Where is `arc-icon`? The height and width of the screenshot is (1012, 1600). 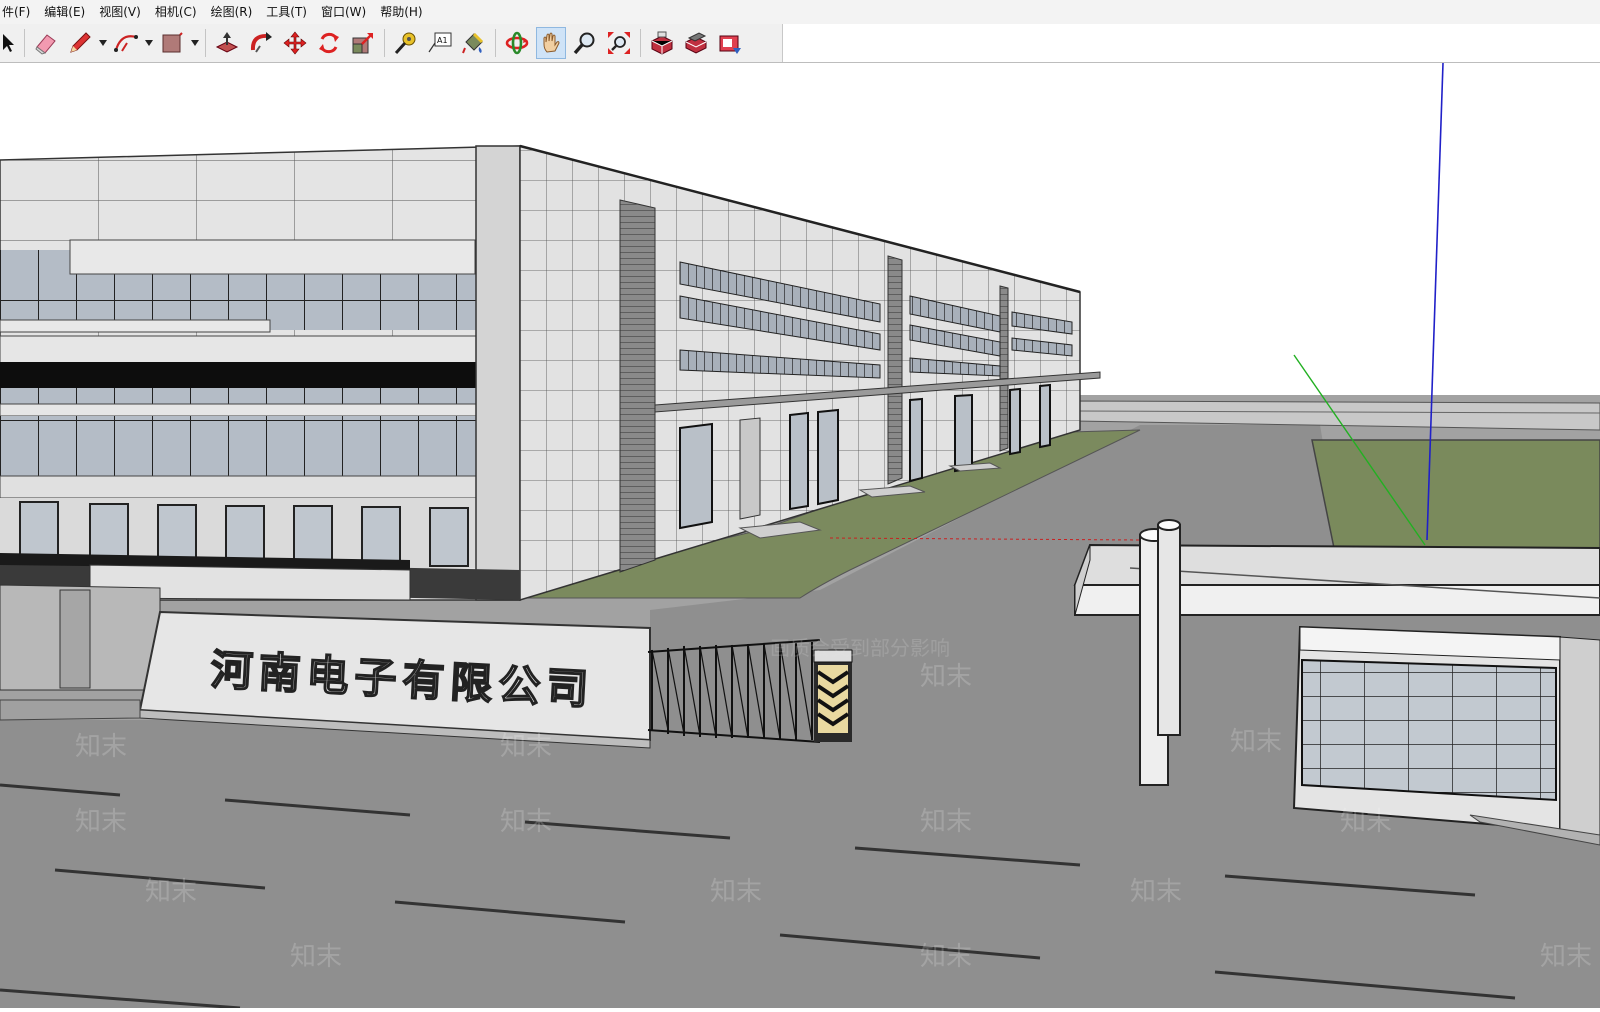 arc-icon is located at coordinates (126, 43).